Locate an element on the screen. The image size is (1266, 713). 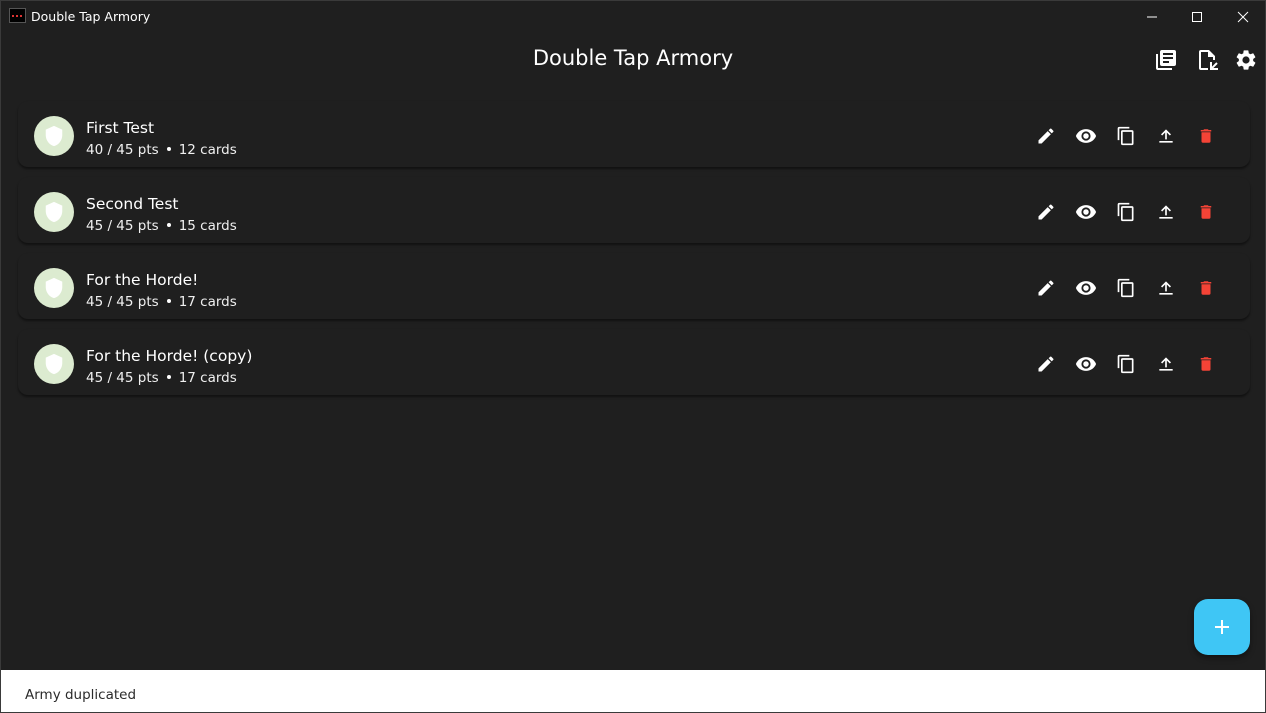
file-import-icon is located at coordinates (1208, 60).